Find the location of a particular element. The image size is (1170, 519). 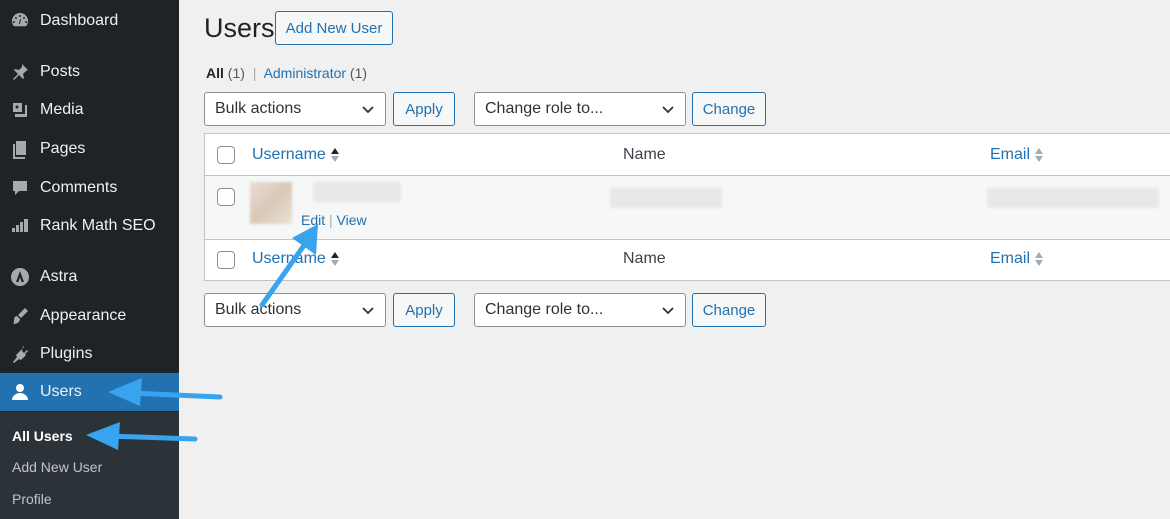

sidebar-item-comments: Comments is located at coordinates (89, 188).